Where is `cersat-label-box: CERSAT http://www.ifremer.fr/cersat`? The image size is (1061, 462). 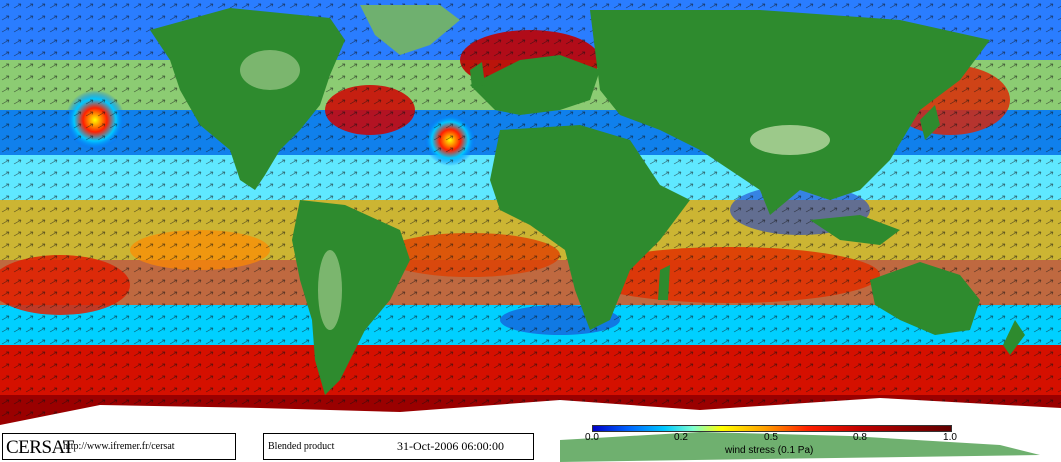 cersat-label-box: CERSAT http://www.ifremer.fr/cersat is located at coordinates (119, 446).